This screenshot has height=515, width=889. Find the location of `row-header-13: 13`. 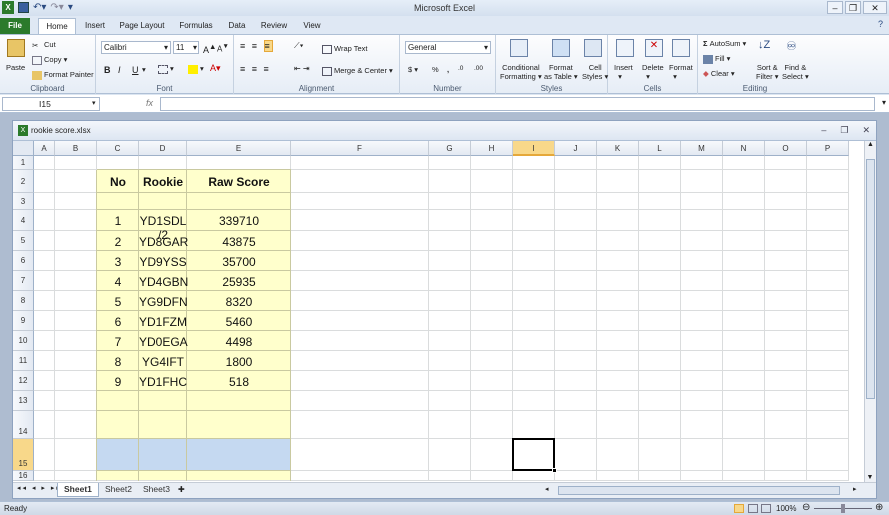

row-header-13: 13 is located at coordinates (23, 401).